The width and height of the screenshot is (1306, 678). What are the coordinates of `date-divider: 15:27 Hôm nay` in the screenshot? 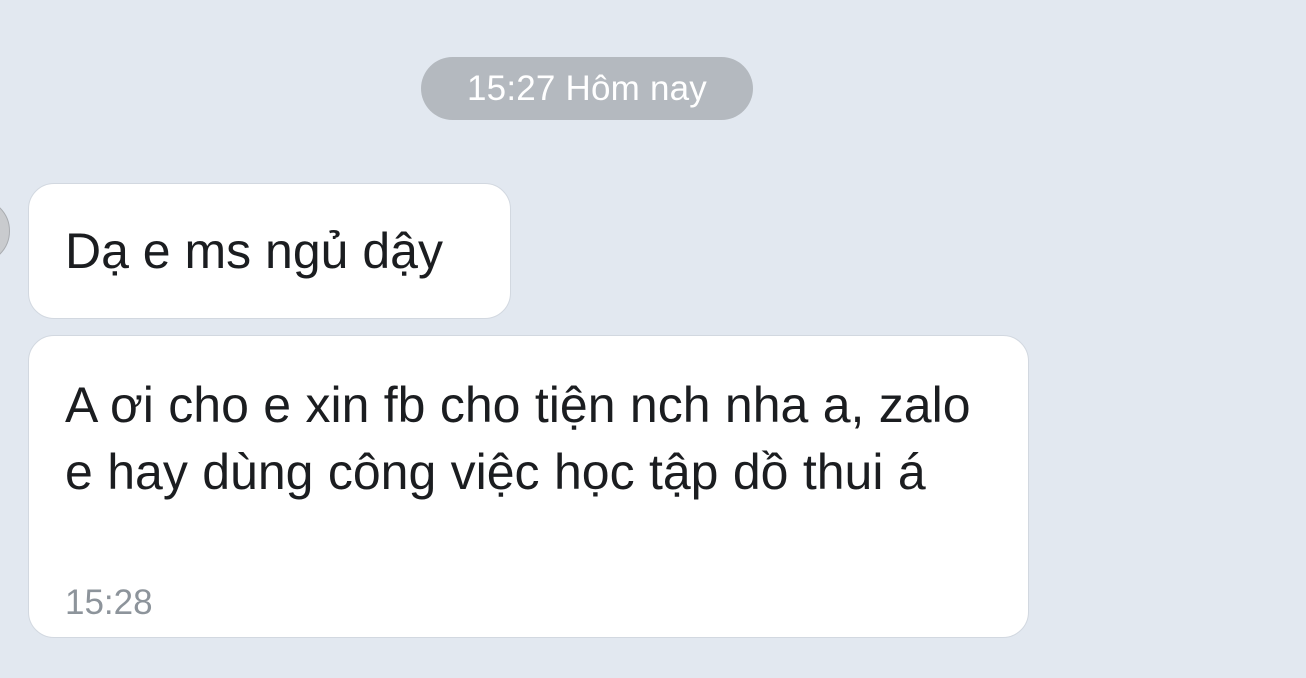 It's located at (587, 88).